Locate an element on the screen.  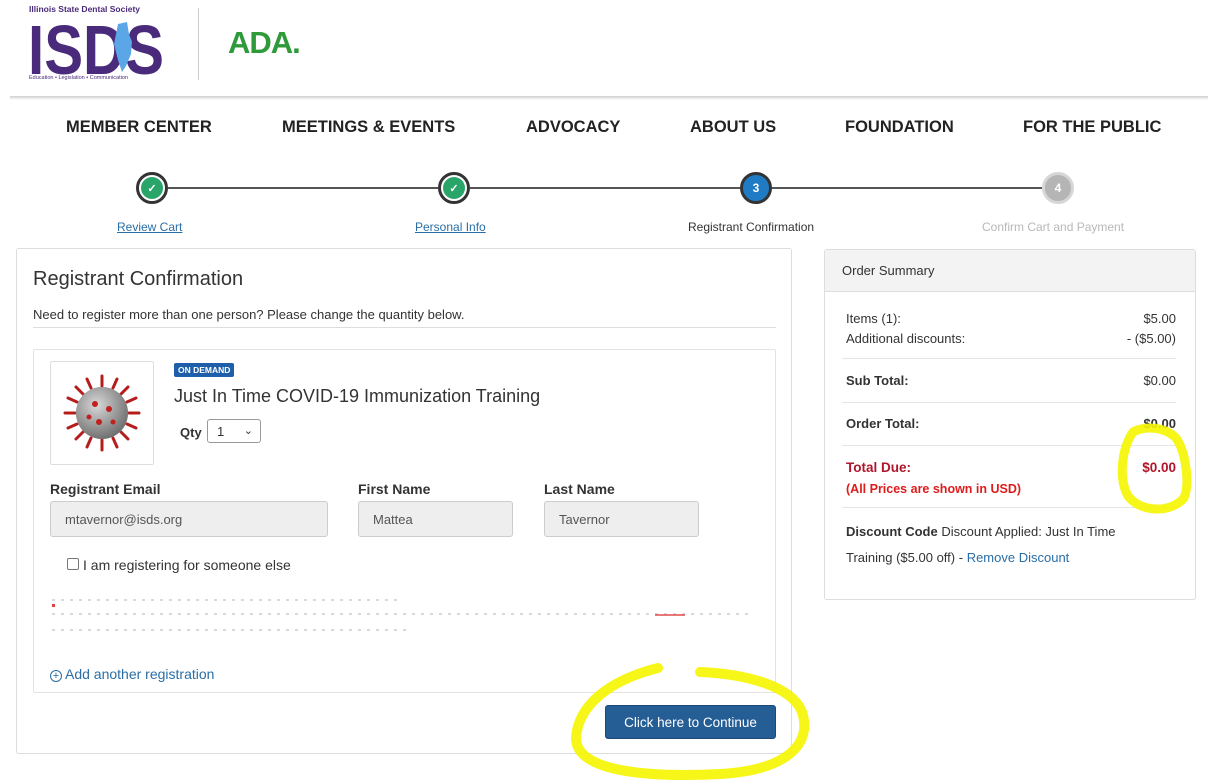
discounts-value: - ($5.00) is located at coordinates (1151, 338).